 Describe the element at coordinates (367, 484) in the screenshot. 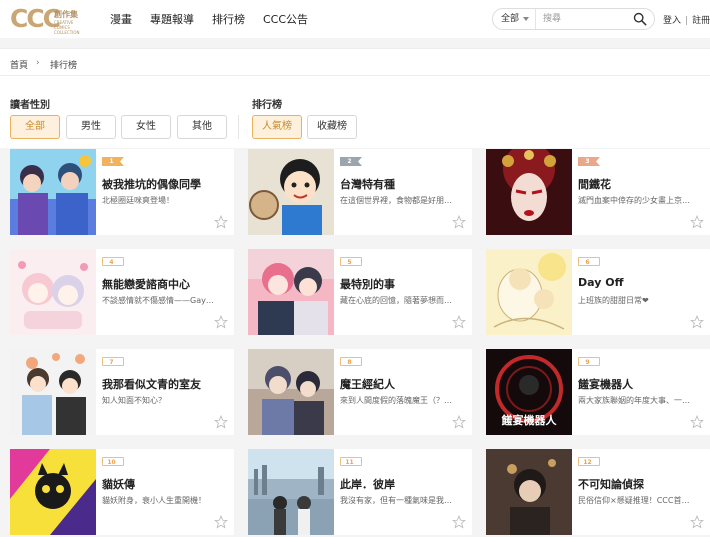

I see `comic-title: 此岸．彼岸` at that location.